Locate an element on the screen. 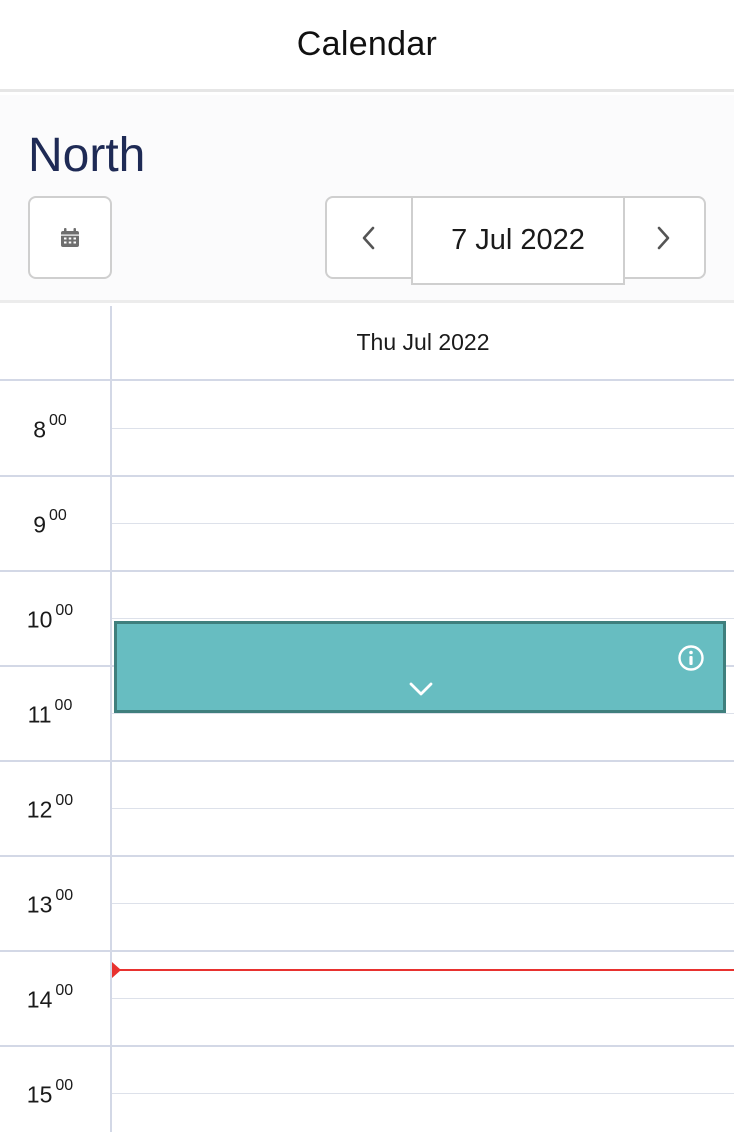 This screenshot has width=734, height=1132. day-column-header: Thu Jul 2022 is located at coordinates (423, 343).